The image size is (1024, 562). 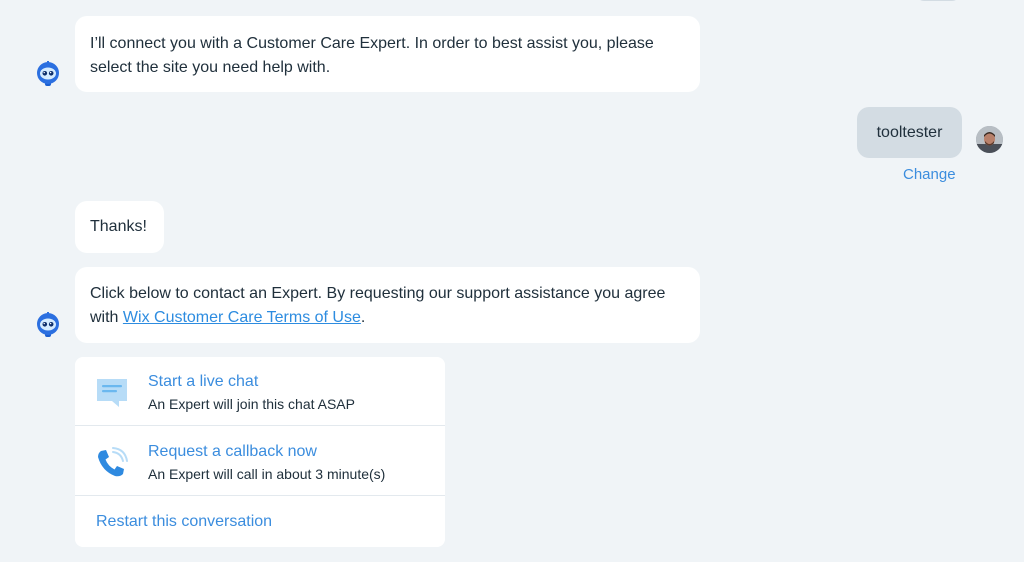 What do you see at coordinates (251, 404) in the screenshot?
I see `live-chat-subtitle: An Expert will join this chat ASAP` at bounding box center [251, 404].